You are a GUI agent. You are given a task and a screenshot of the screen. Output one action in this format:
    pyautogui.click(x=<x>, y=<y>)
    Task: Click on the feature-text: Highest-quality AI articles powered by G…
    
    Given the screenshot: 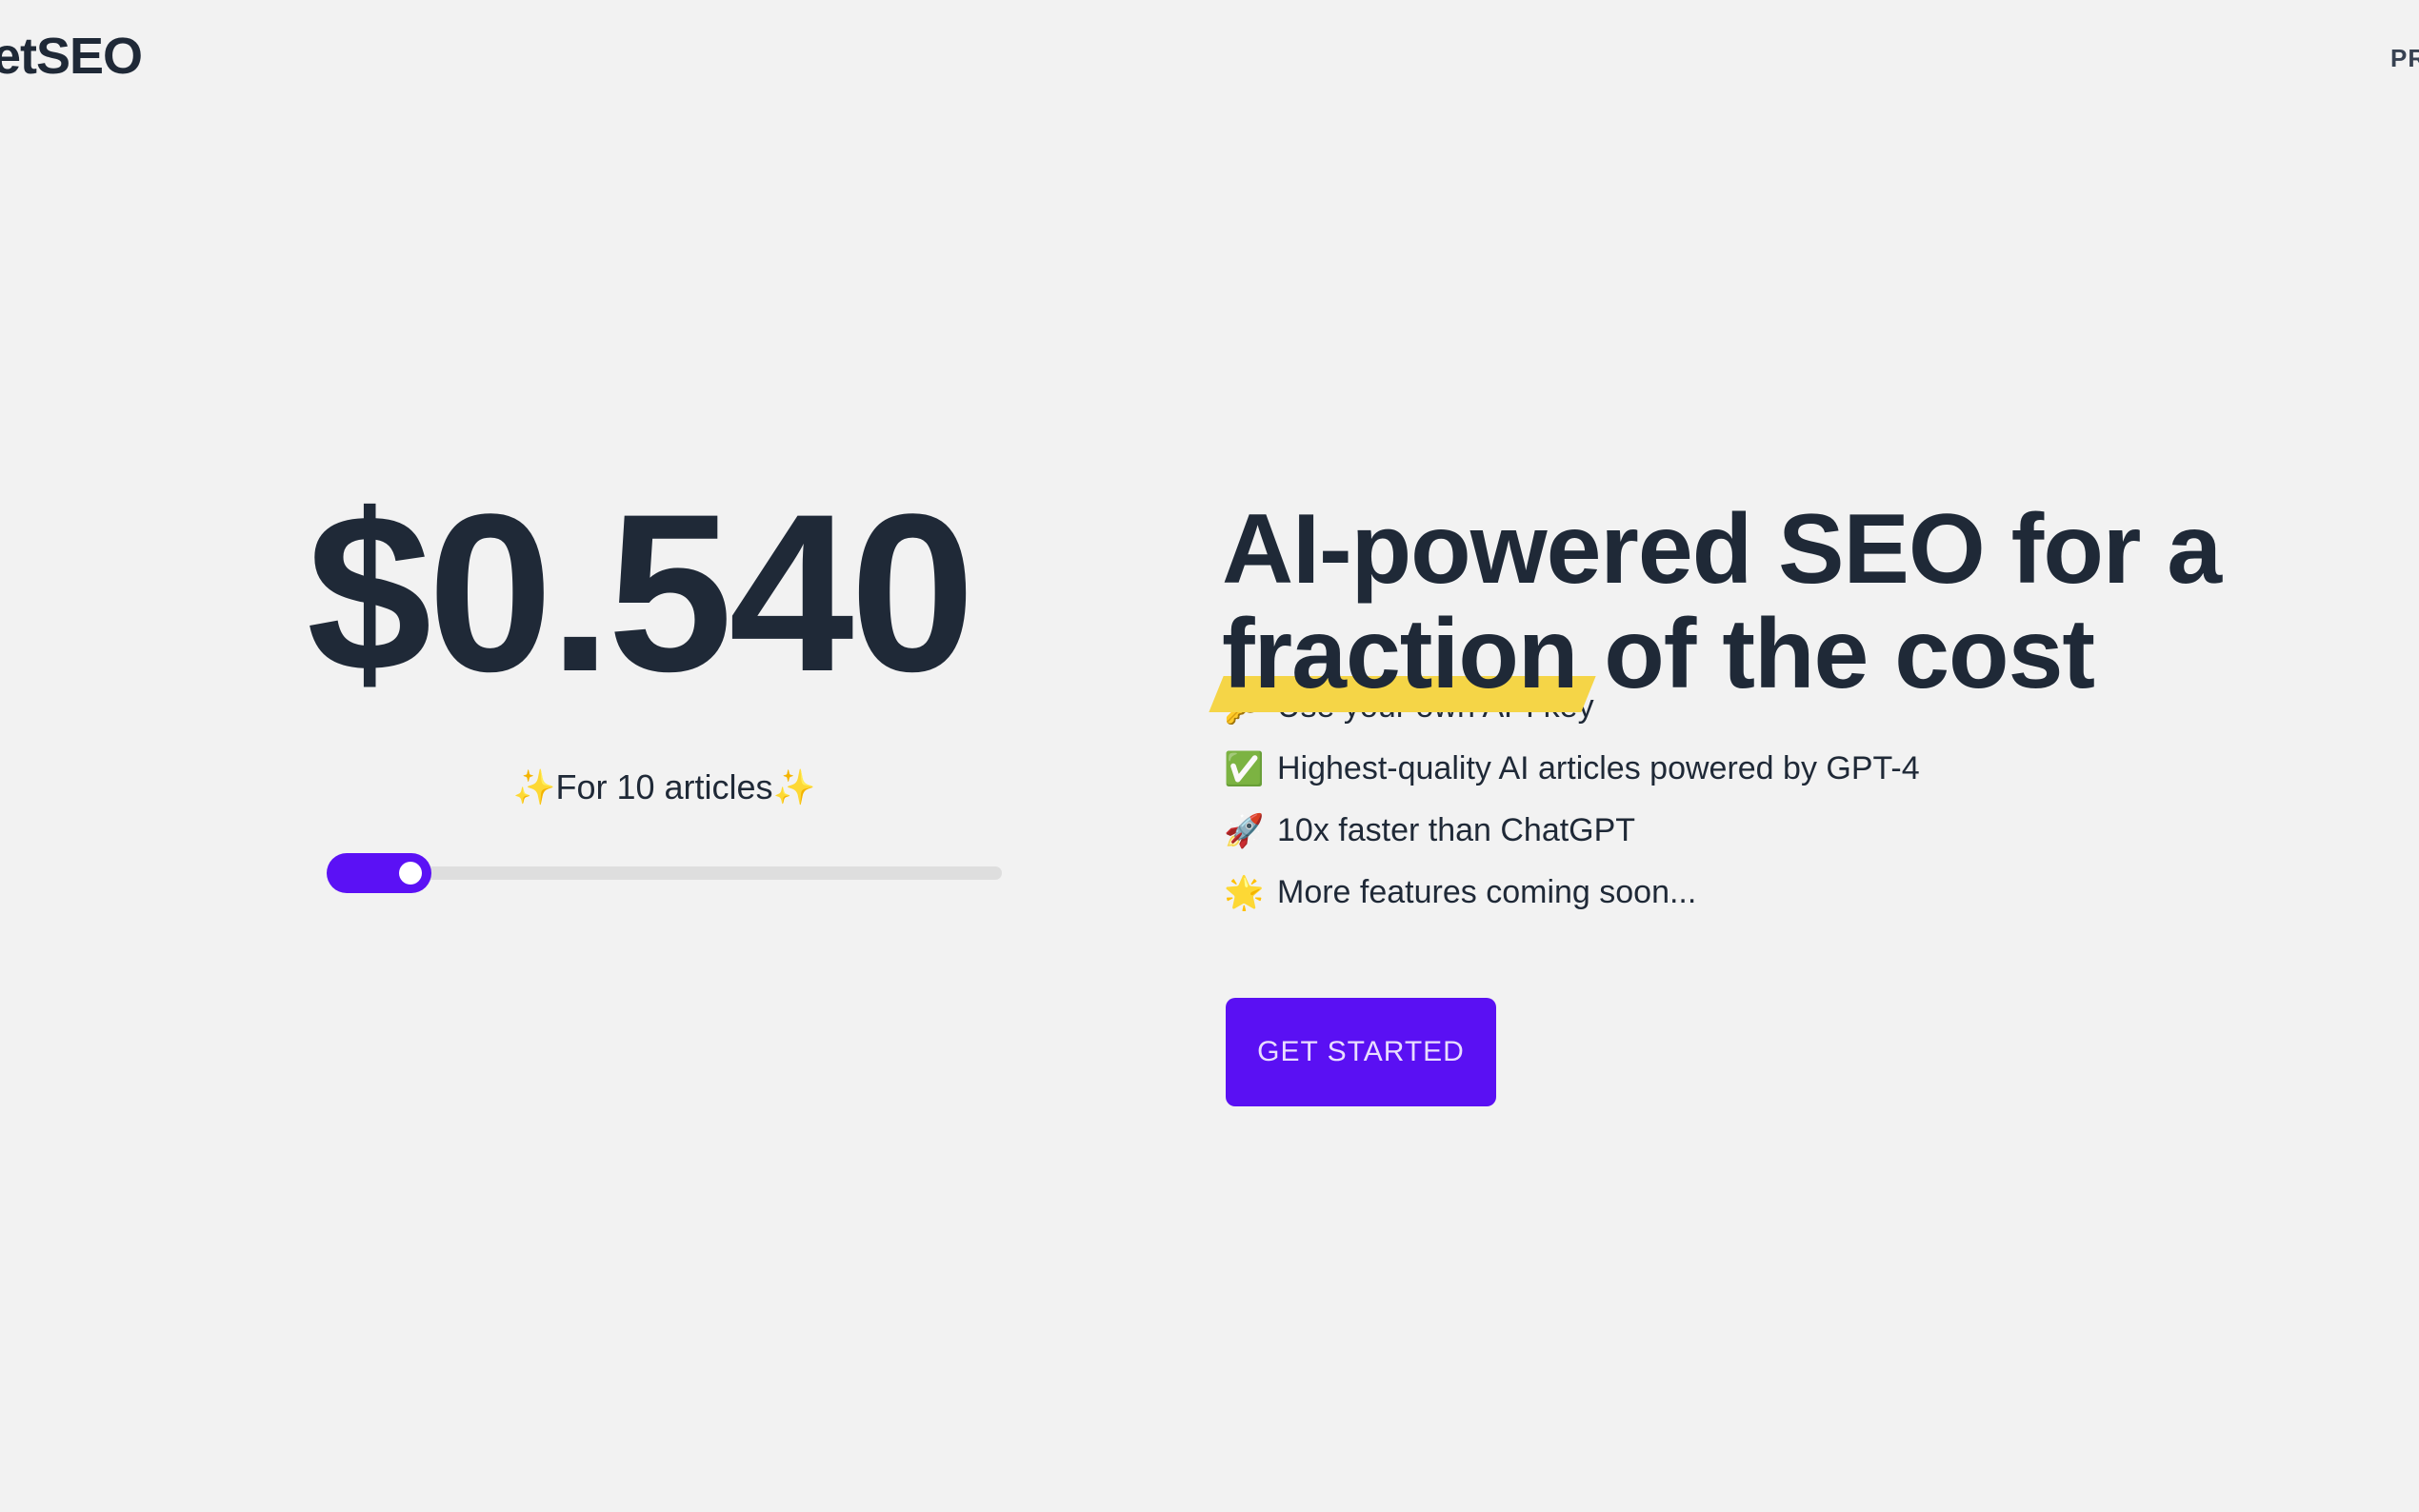 What is the action you would take?
    pyautogui.click(x=1598, y=768)
    